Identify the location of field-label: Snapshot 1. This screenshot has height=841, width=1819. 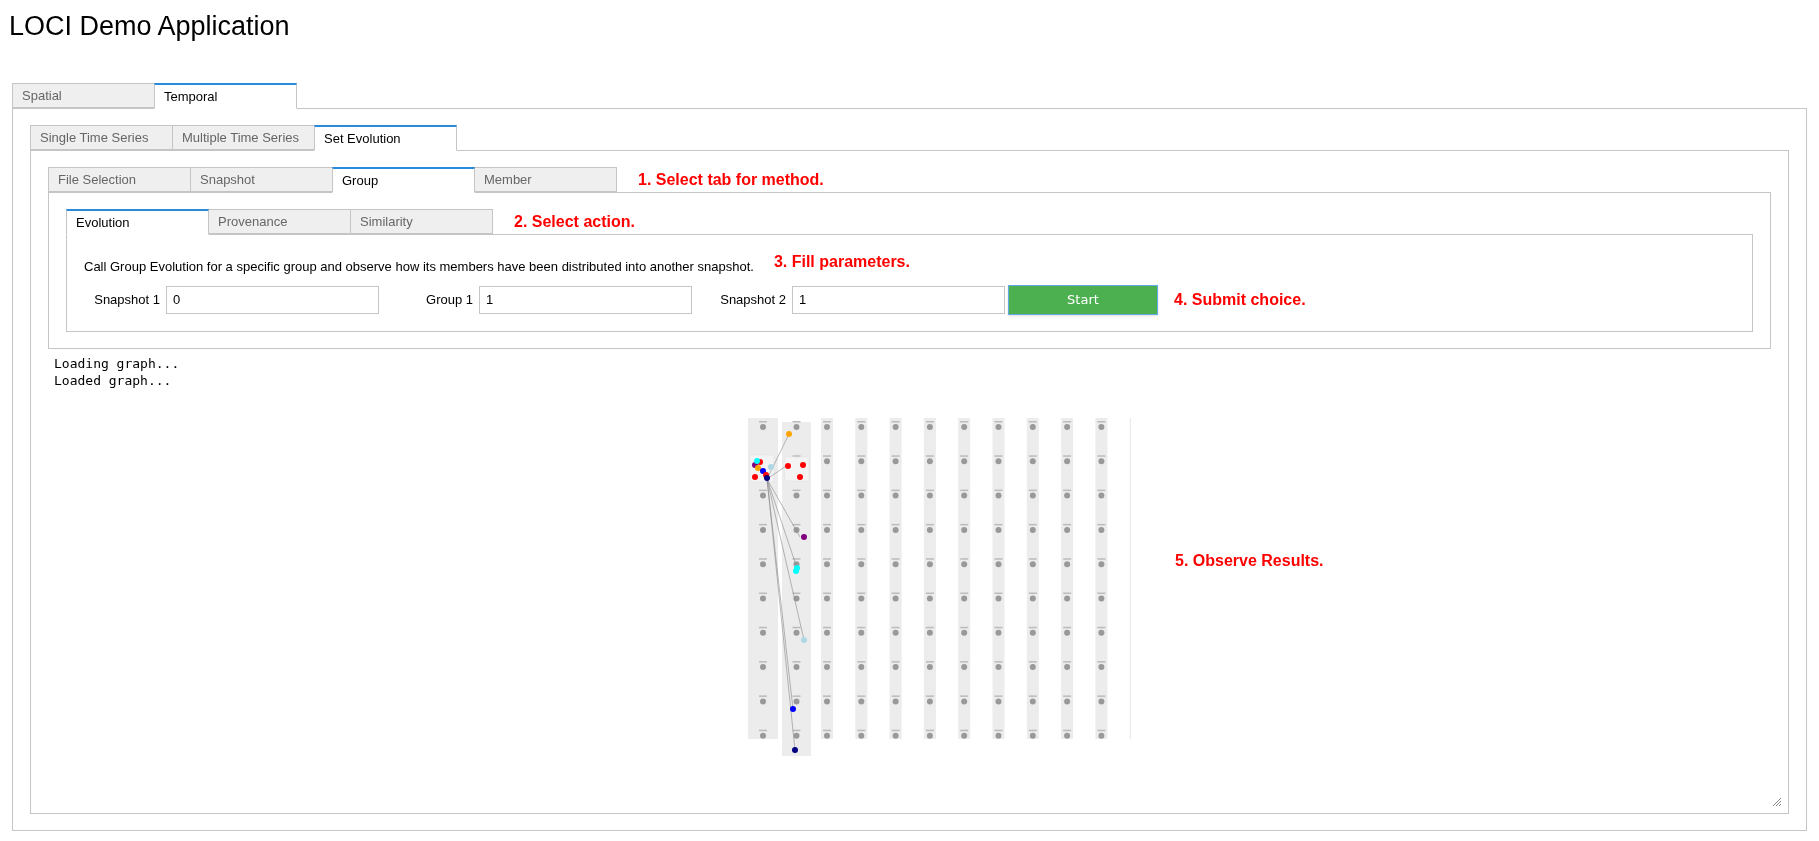
(126, 299).